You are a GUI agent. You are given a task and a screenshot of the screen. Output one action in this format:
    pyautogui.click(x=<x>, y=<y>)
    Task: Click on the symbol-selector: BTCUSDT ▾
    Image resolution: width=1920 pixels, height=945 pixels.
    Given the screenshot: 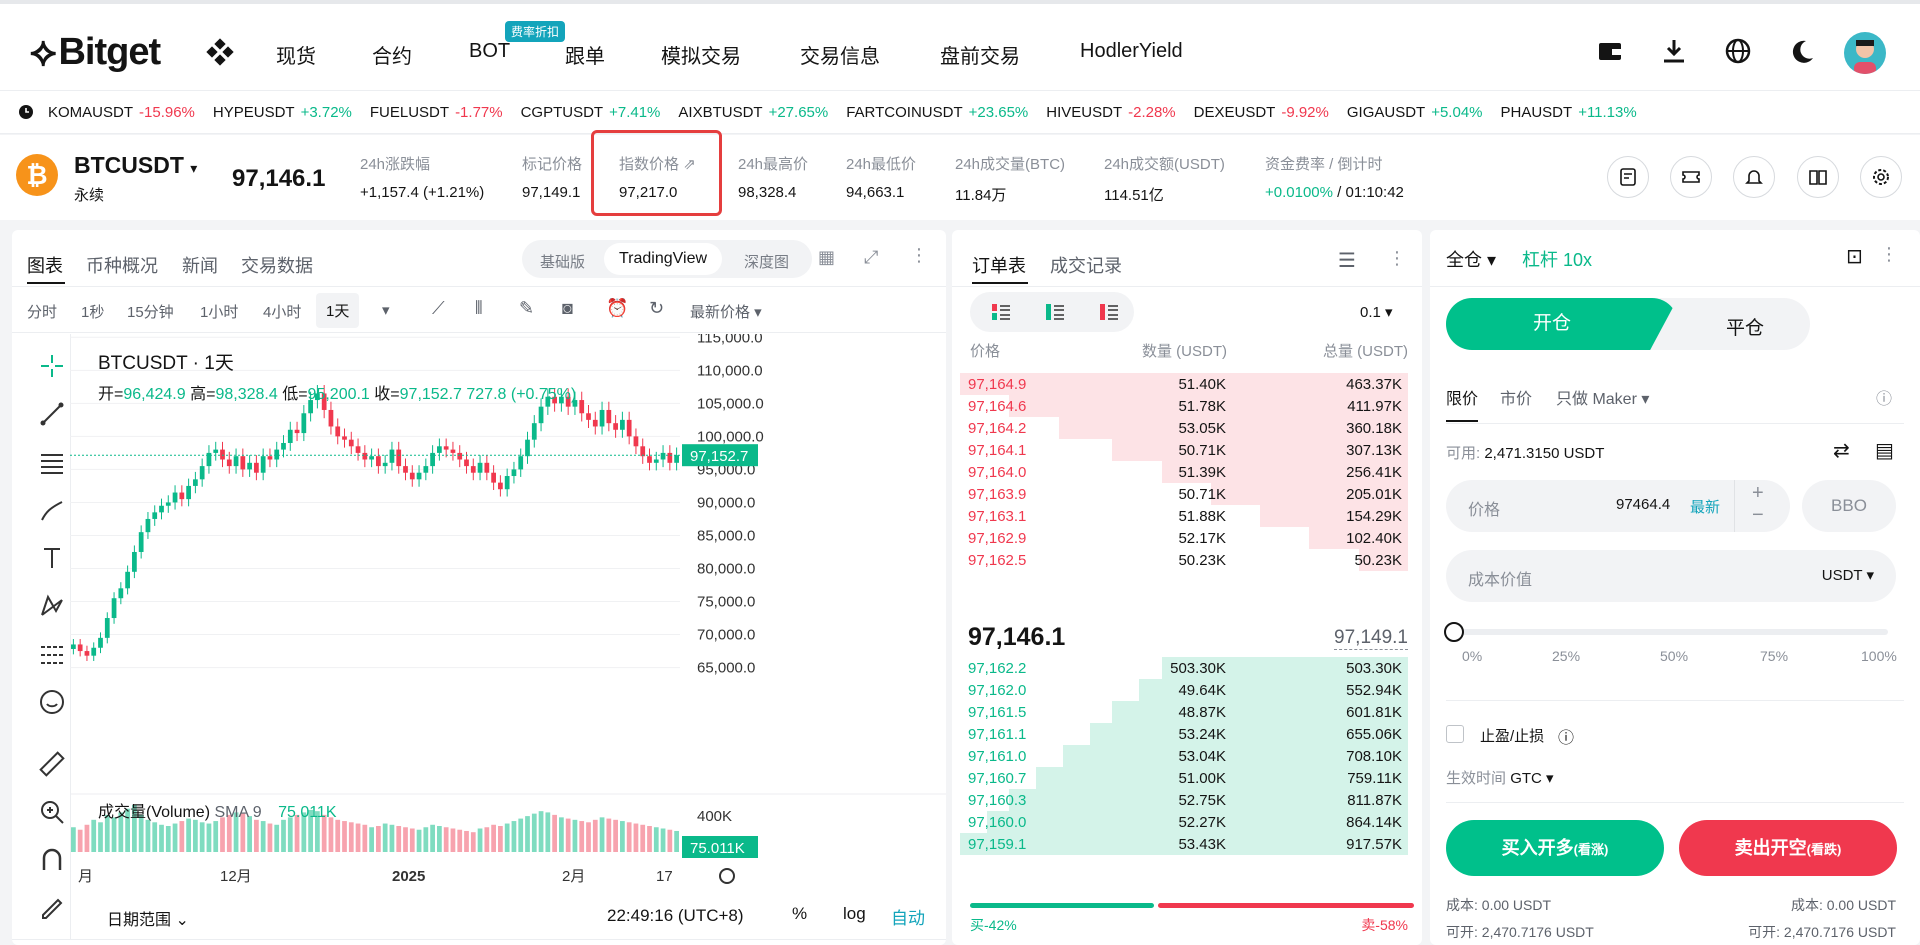 What is the action you would take?
    pyautogui.click(x=135, y=165)
    